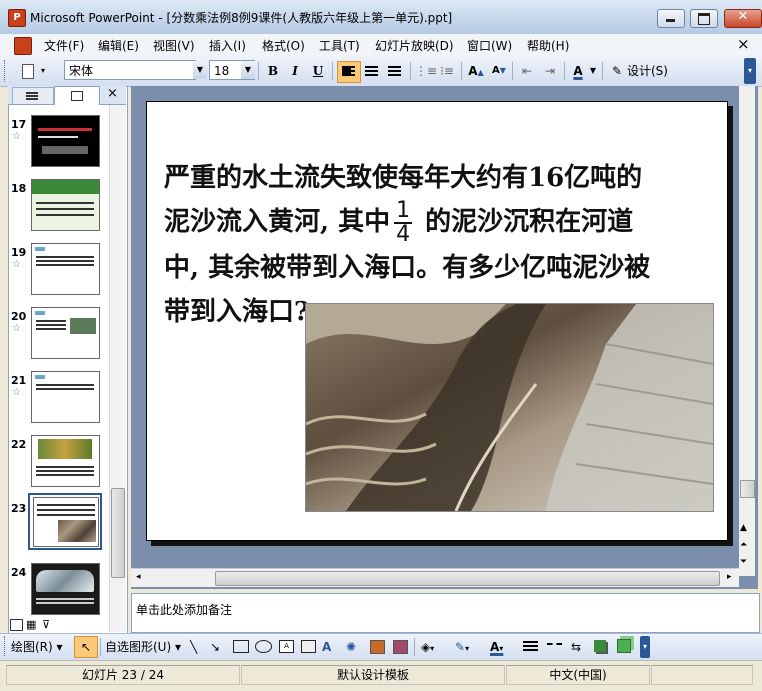 The image size is (762, 691). What do you see at coordinates (41, 647) in the screenshot?
I see `draw-menu-button: 绘图(R) ▾` at bounding box center [41, 647].